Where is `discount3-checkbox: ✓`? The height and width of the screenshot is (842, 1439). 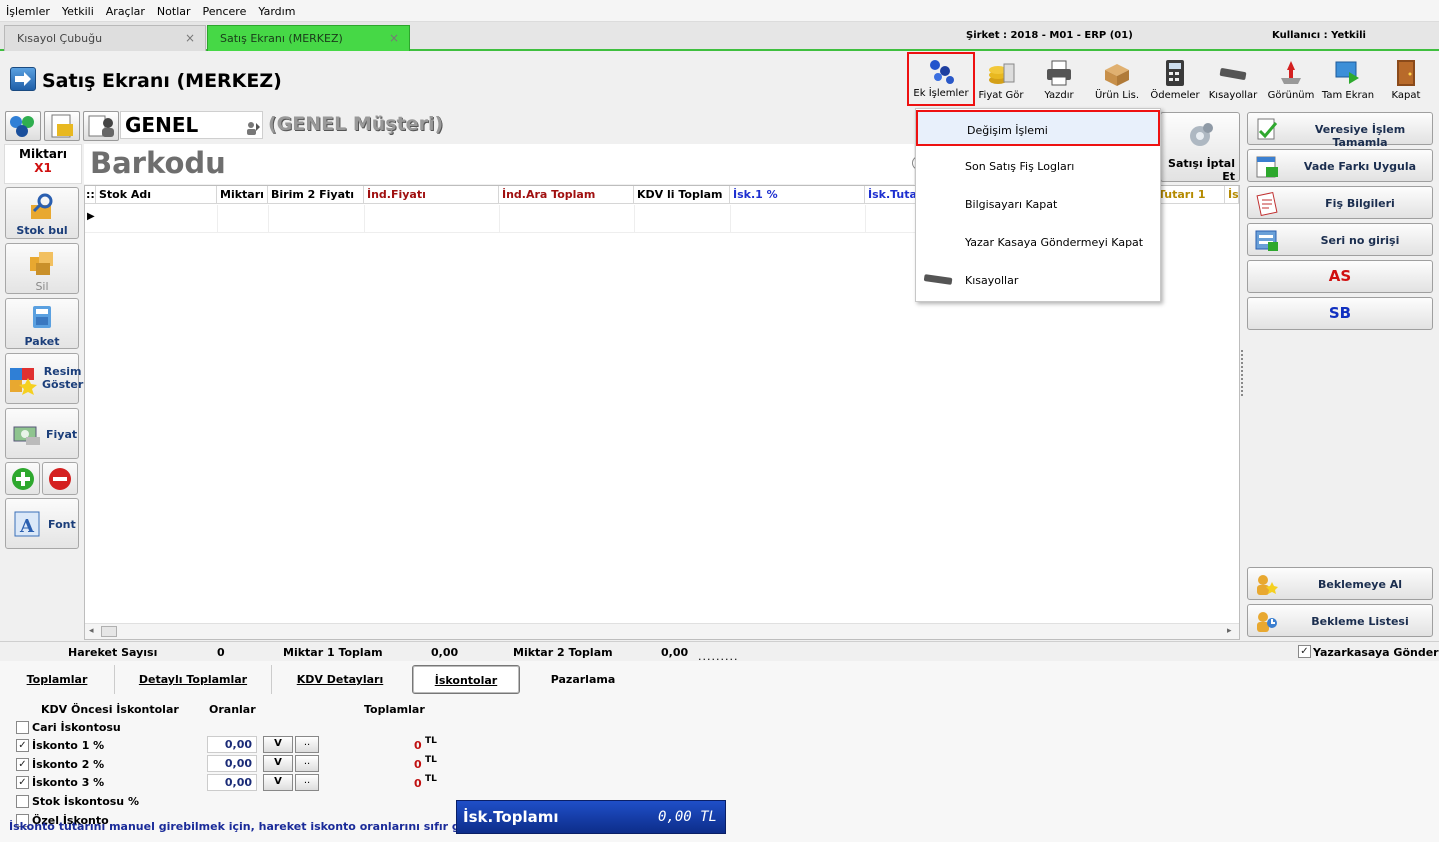
discount3-checkbox: ✓ is located at coordinates (22, 782).